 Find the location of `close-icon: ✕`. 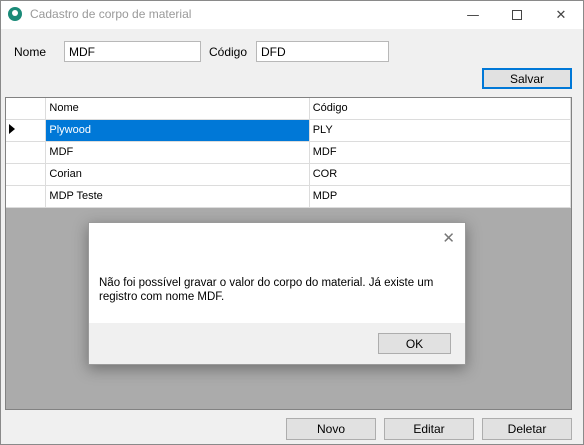

close-icon: ✕ is located at coordinates (561, 15).